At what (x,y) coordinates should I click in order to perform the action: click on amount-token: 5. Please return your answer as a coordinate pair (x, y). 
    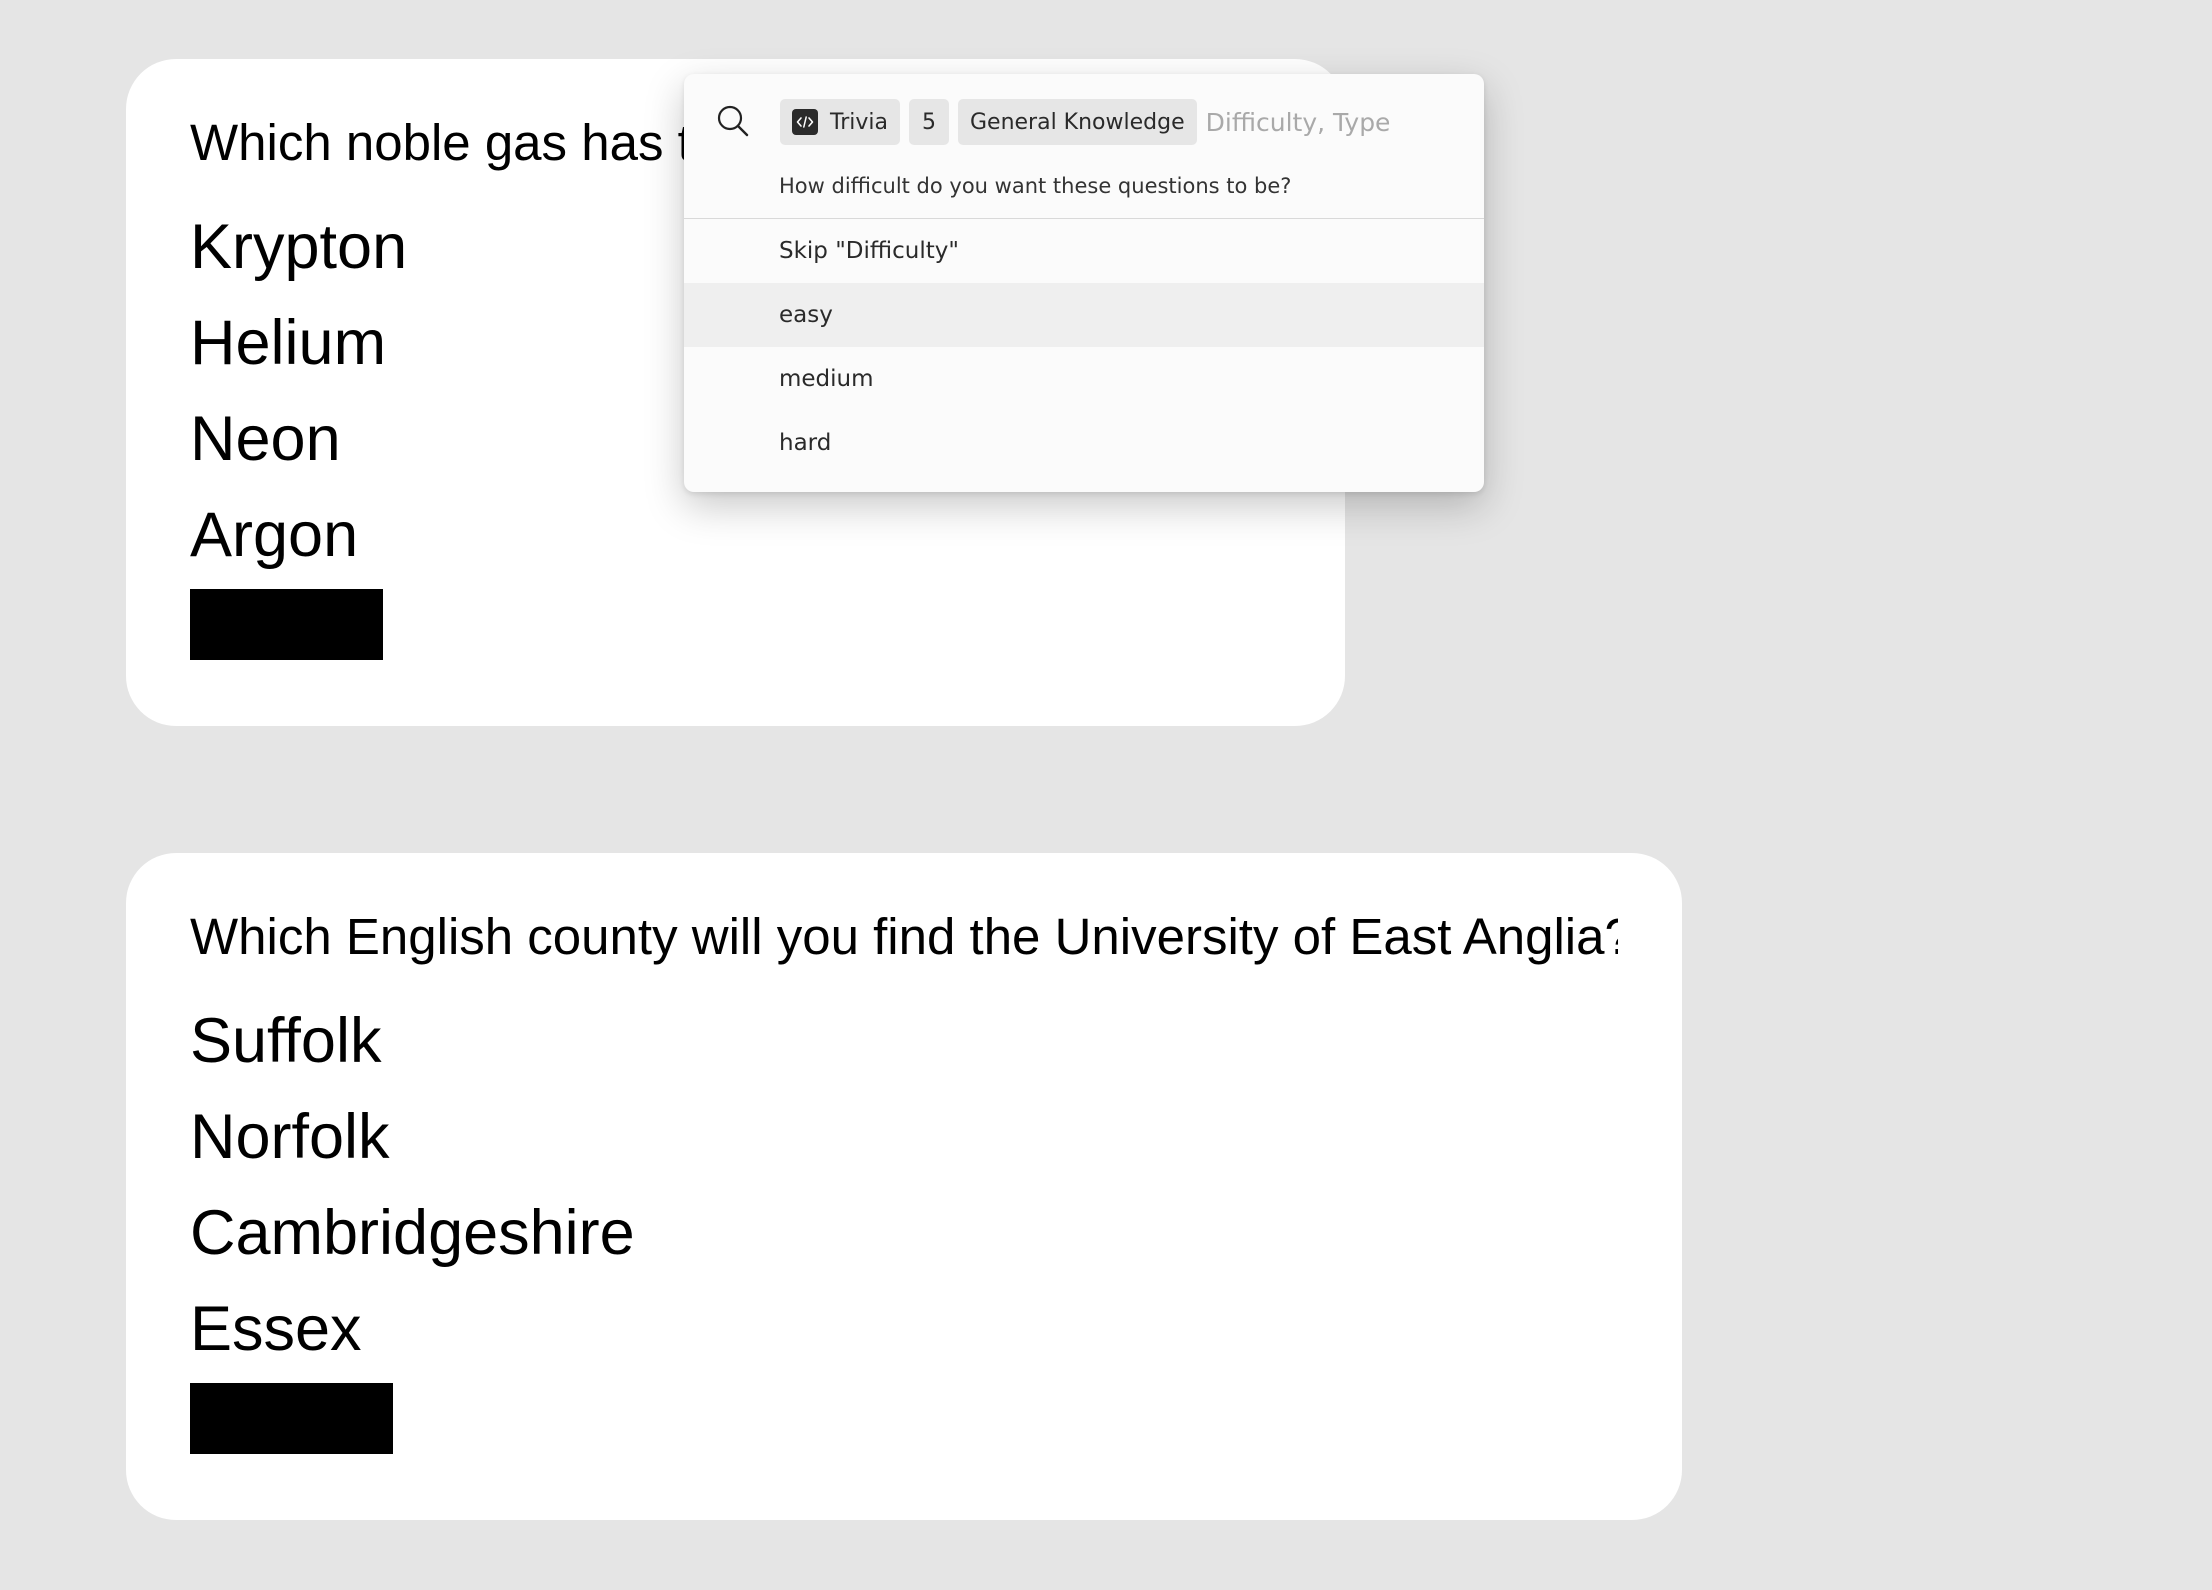
    Looking at the image, I should click on (928, 122).